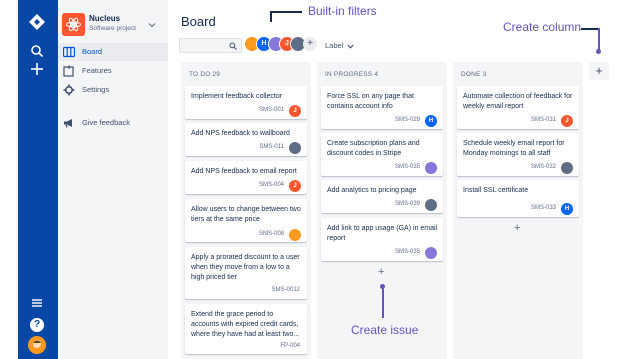  What do you see at coordinates (407, 204) in the screenshot?
I see `issue-key: SMS-039` at bounding box center [407, 204].